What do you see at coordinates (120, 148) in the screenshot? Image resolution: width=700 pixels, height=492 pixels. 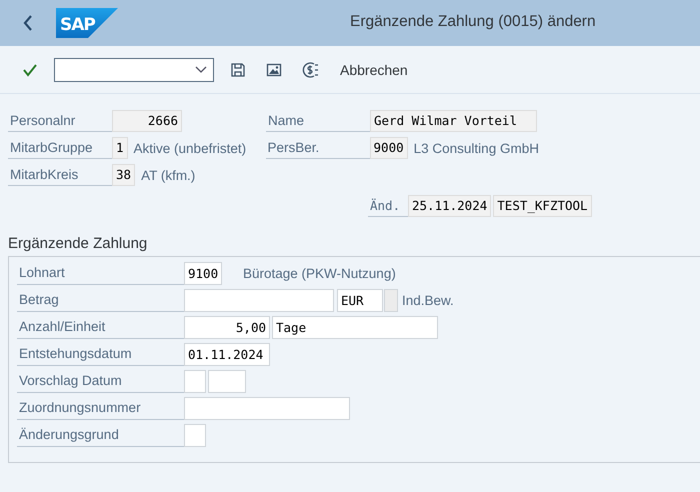 I see `employee-group-field: 1` at bounding box center [120, 148].